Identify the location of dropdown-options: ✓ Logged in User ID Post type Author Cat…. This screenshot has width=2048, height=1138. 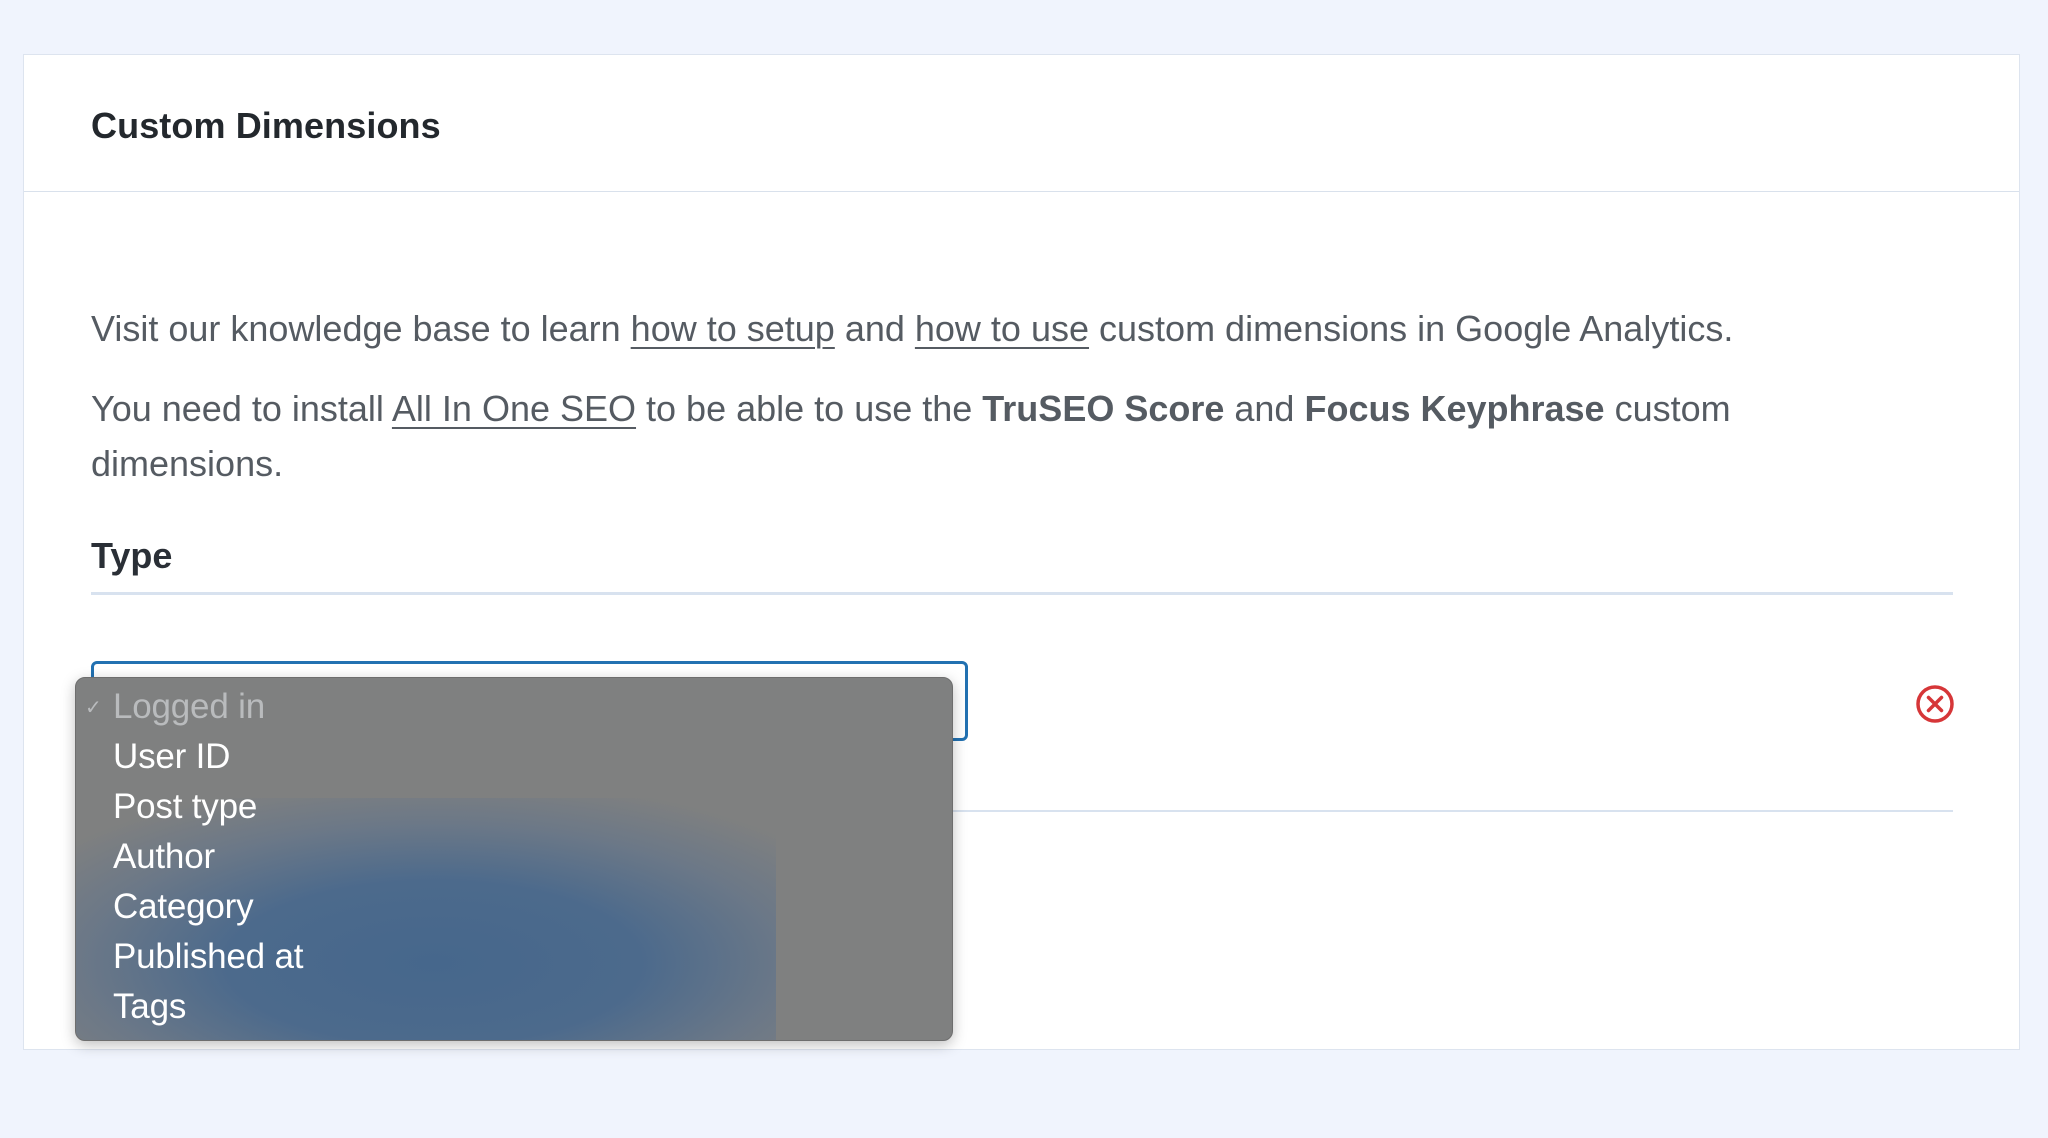
(514, 855).